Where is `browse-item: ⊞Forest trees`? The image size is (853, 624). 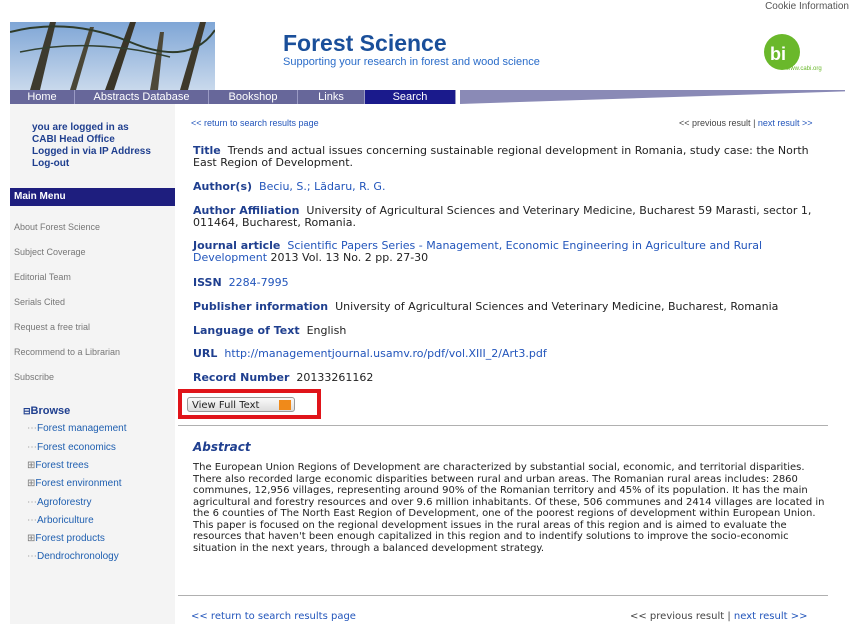 browse-item: ⊞Forest trees is located at coordinates (58, 465).